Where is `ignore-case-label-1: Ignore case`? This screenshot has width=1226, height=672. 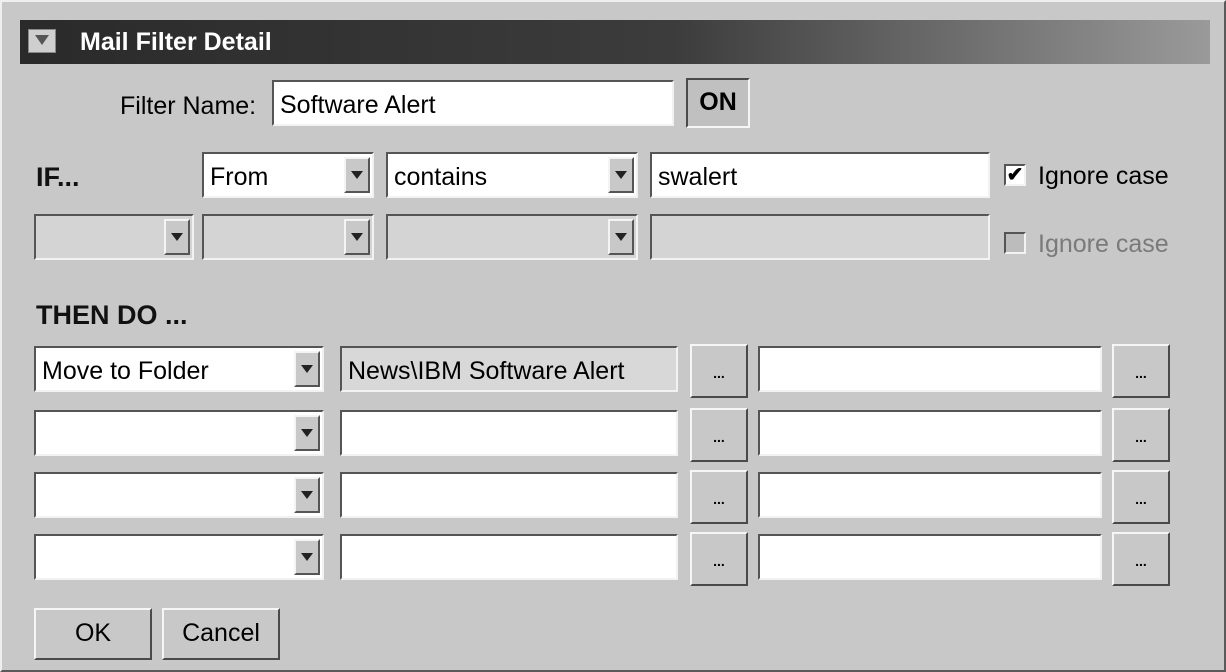
ignore-case-label-1: Ignore case is located at coordinates (1103, 176).